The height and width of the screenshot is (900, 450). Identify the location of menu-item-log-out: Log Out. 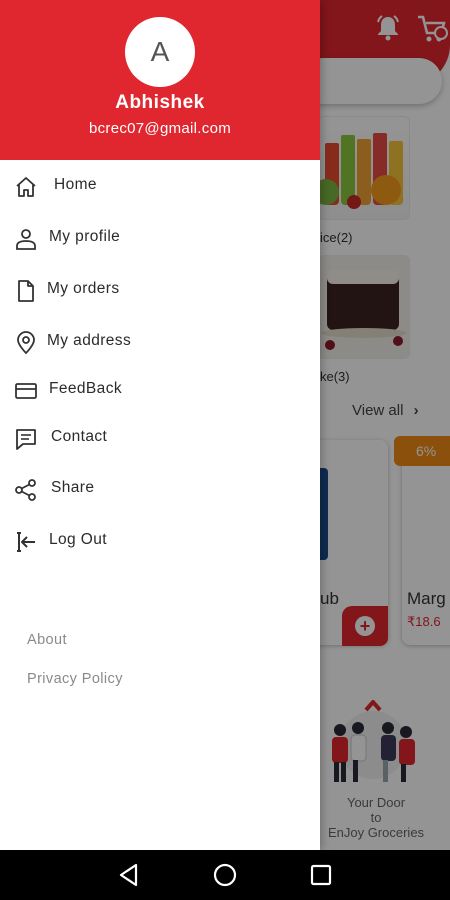
(160, 541).